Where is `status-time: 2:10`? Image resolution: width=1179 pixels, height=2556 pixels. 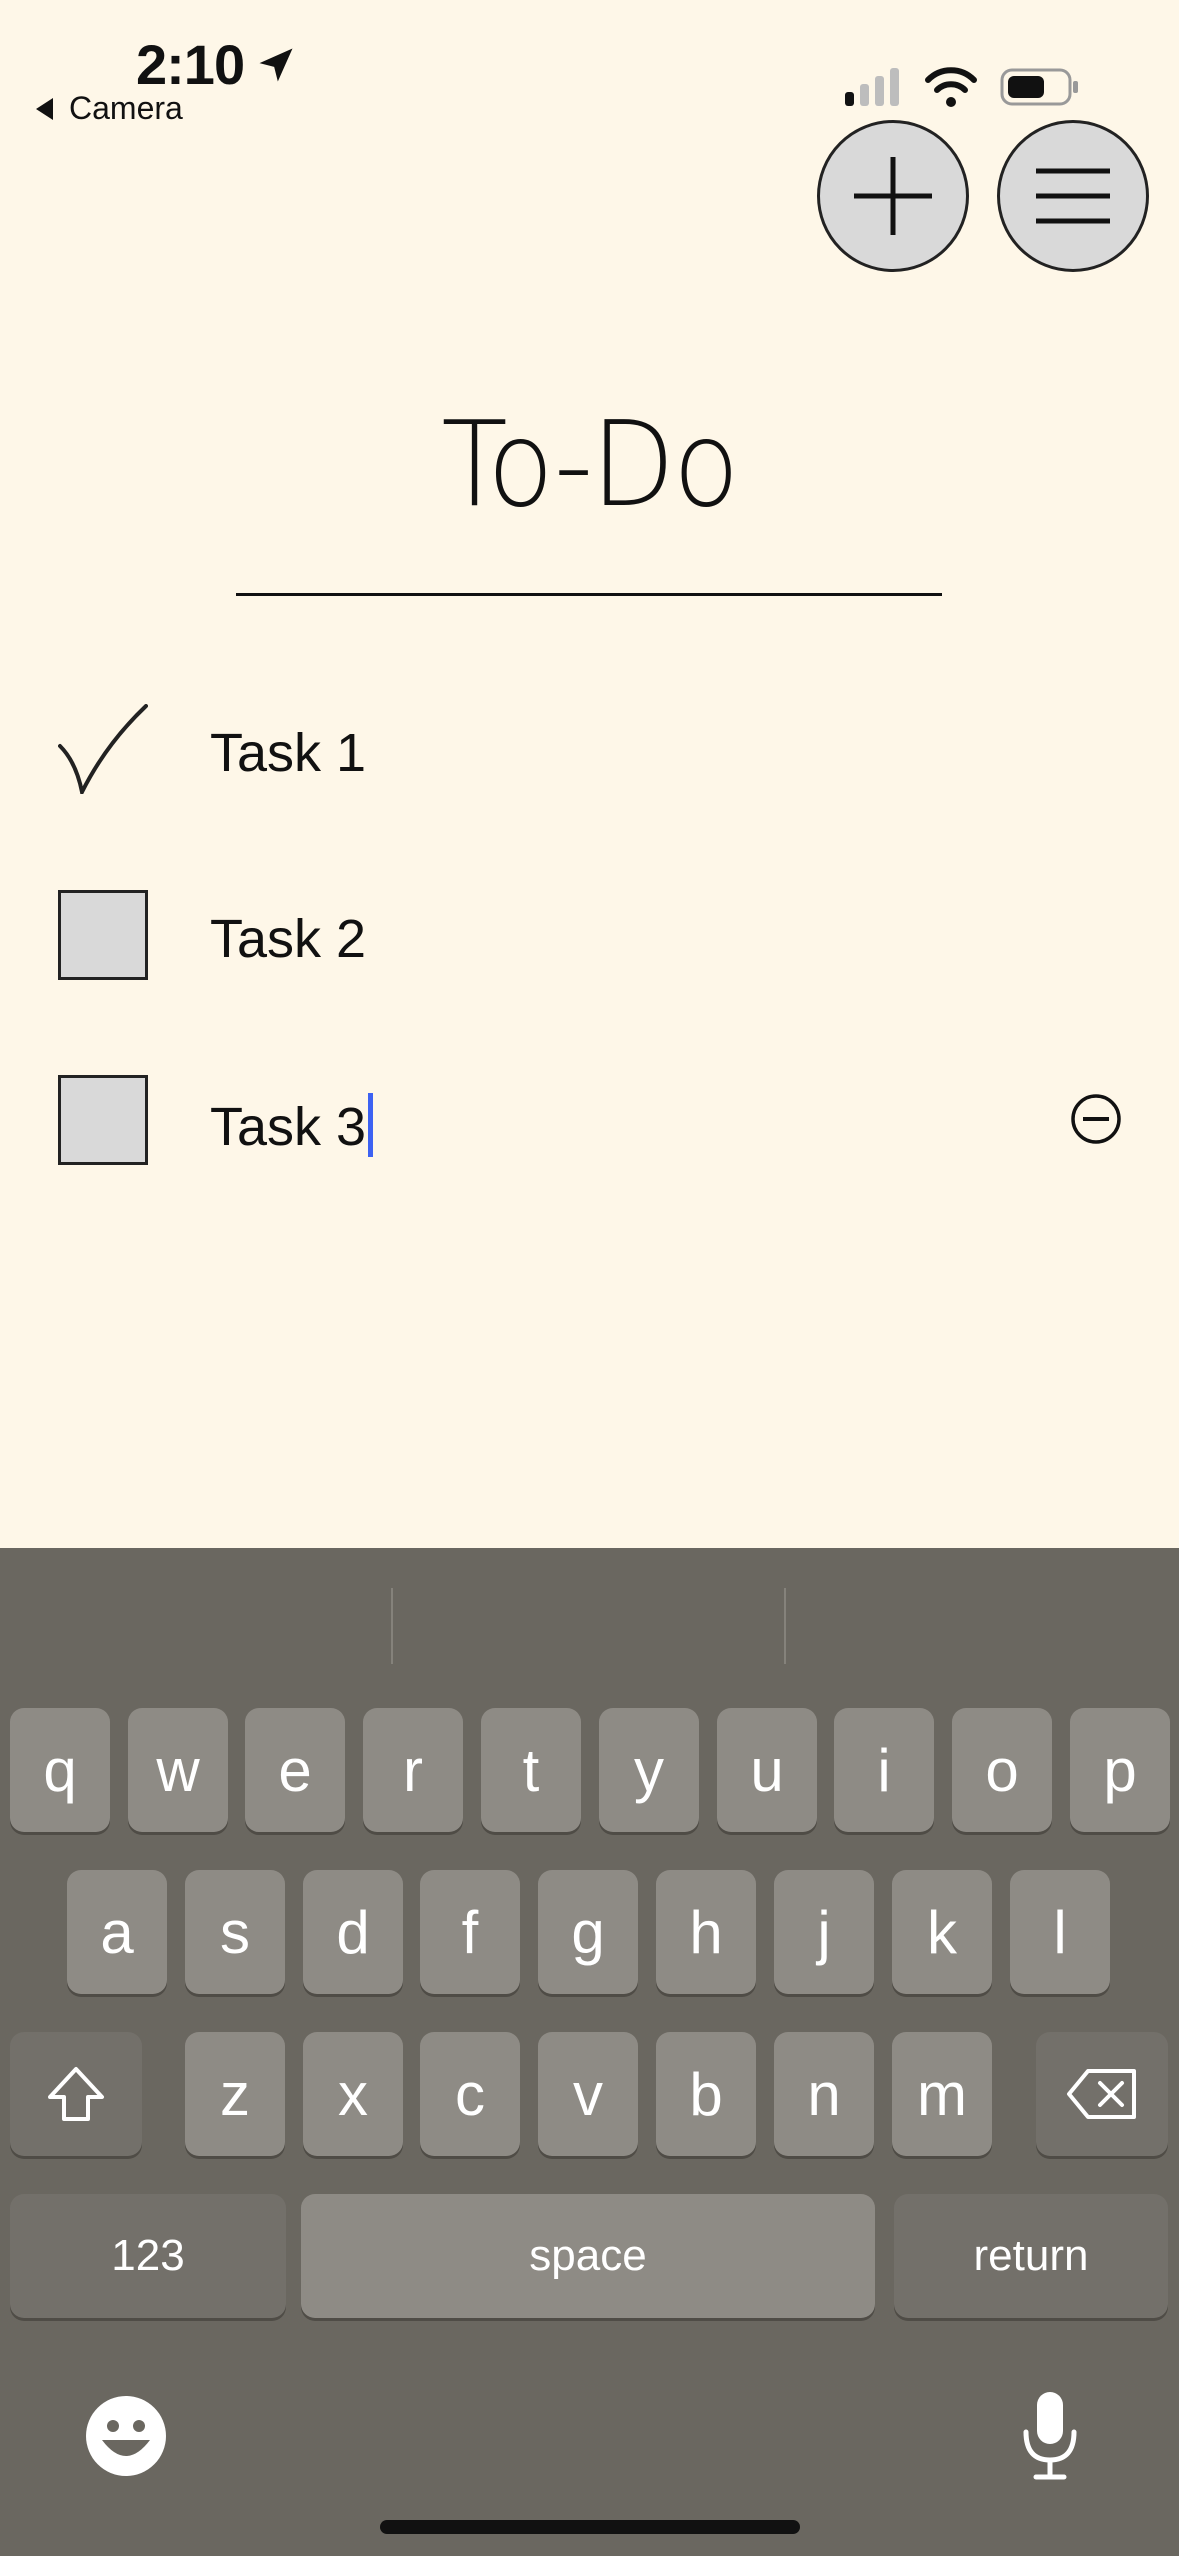 status-time: 2:10 is located at coordinates (217, 64).